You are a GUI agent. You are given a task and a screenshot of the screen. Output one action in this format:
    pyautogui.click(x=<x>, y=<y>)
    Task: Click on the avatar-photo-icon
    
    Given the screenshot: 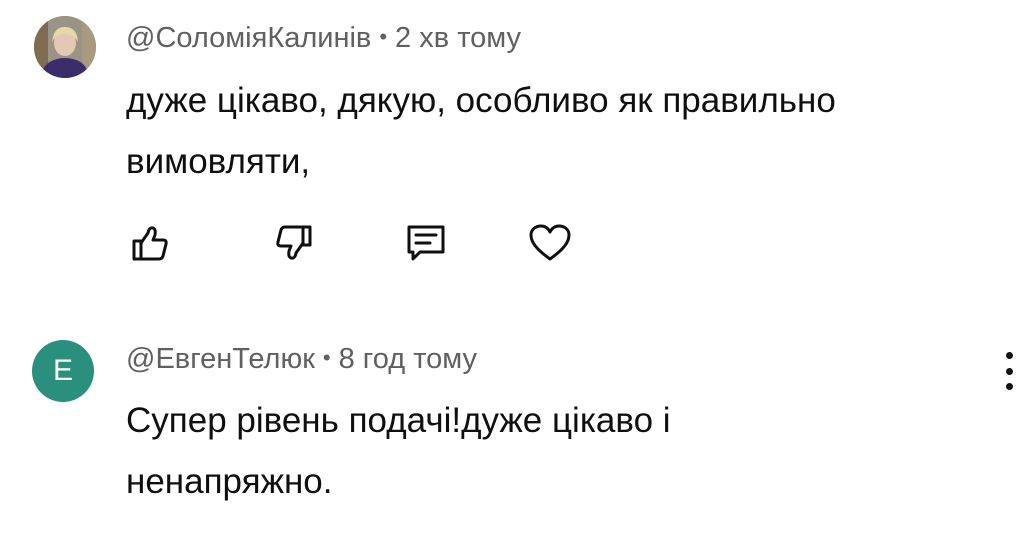 What is the action you would take?
    pyautogui.click(x=65, y=47)
    